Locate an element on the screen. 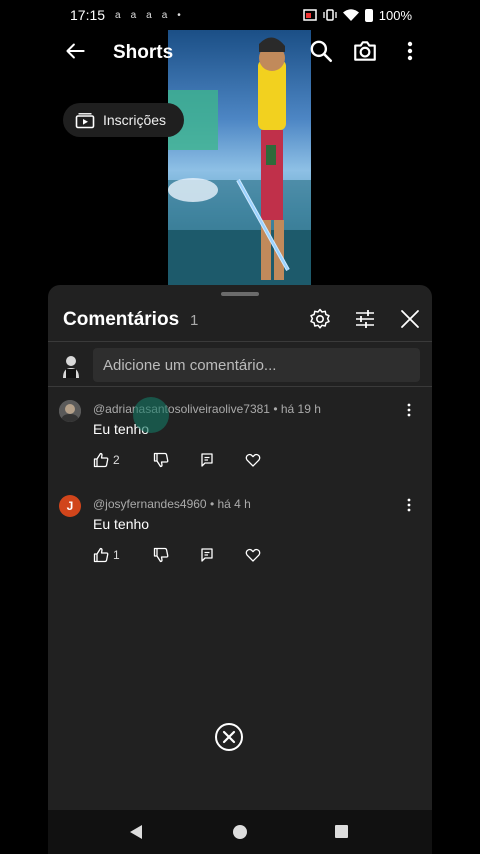 Image resolution: width=480 pixels, height=854 pixels. subscriptions-chip: Inscrições is located at coordinates (124, 120).